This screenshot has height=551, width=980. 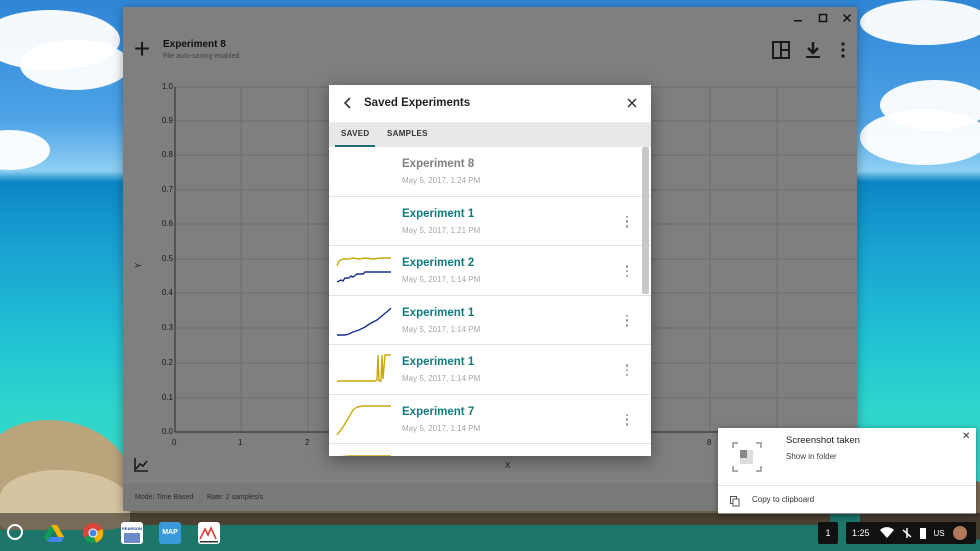 What do you see at coordinates (490, 532) in the screenshot?
I see `system-shelf: PEARSON MAP 1 1:25 US` at bounding box center [490, 532].